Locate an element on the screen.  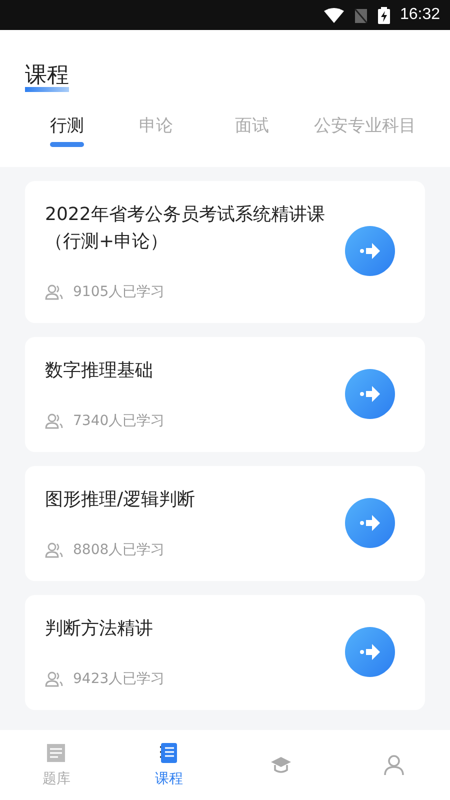
no-signal-icon is located at coordinates (361, 15).